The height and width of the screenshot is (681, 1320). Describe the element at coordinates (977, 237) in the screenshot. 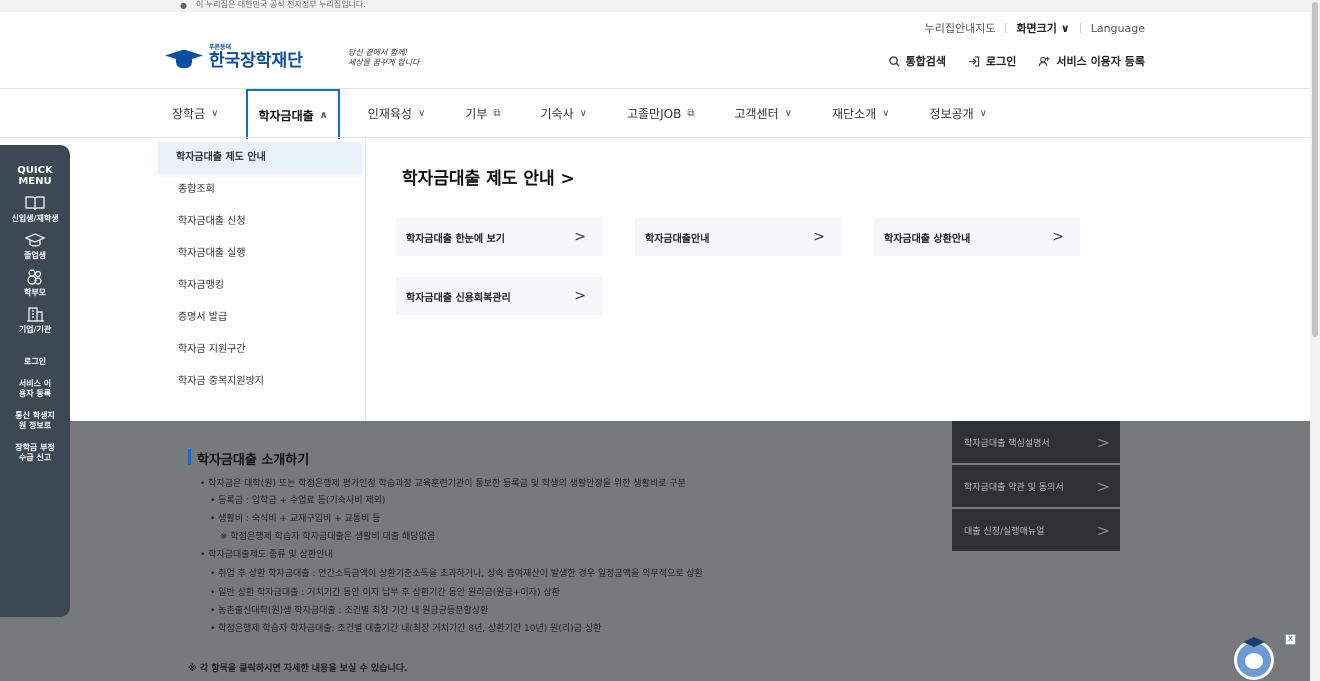

I see `card-repayment-guide: 학자금대출 상환안내 >` at that location.